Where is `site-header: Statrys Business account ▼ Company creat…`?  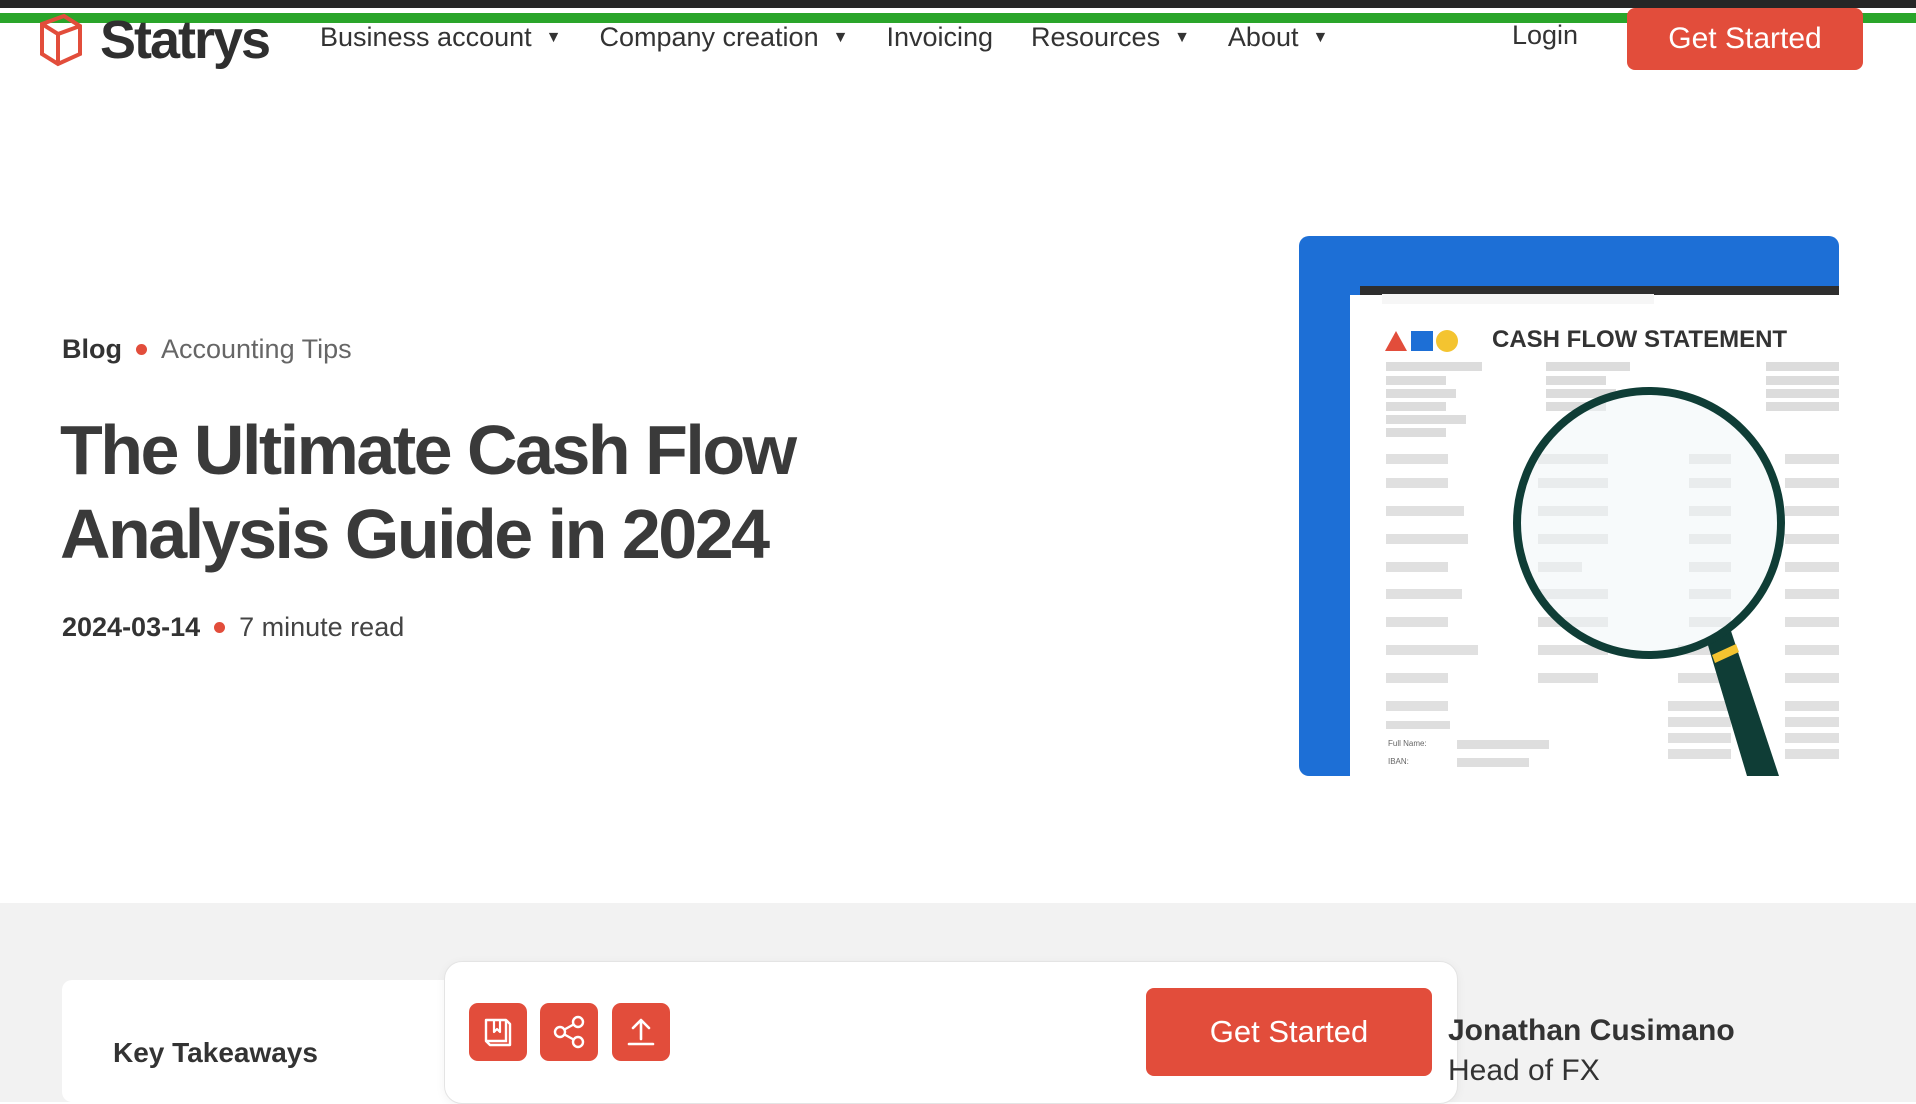 site-header: Statrys Business account ▼ Company creat… is located at coordinates (958, 45).